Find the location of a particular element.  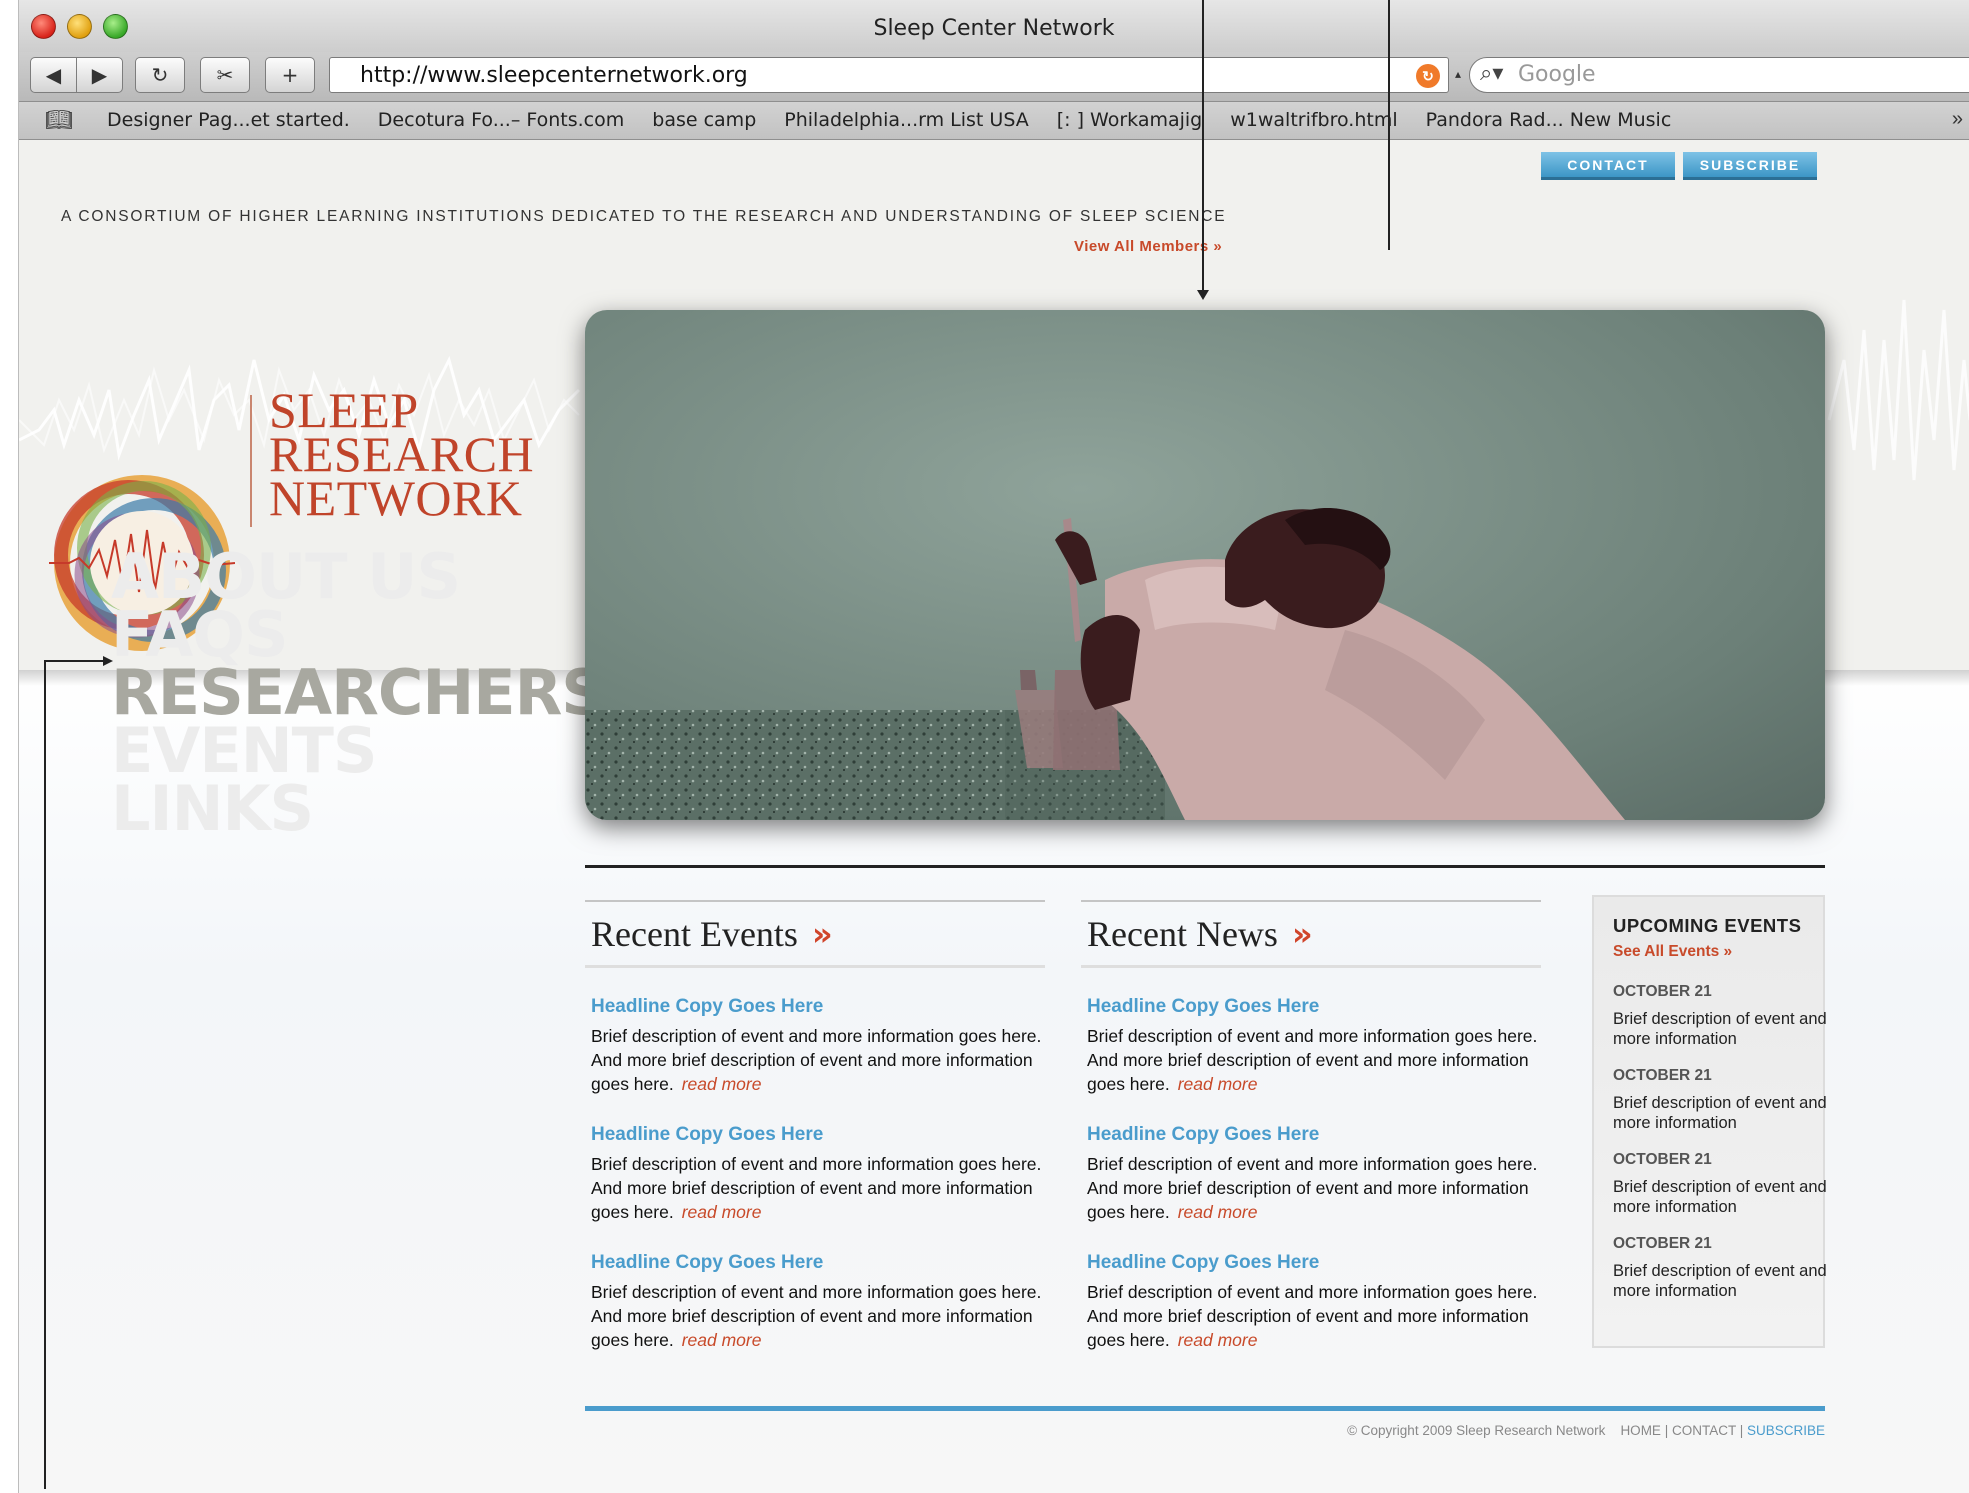

back-arrow-icon: ◀ is located at coordinates (53, 75).